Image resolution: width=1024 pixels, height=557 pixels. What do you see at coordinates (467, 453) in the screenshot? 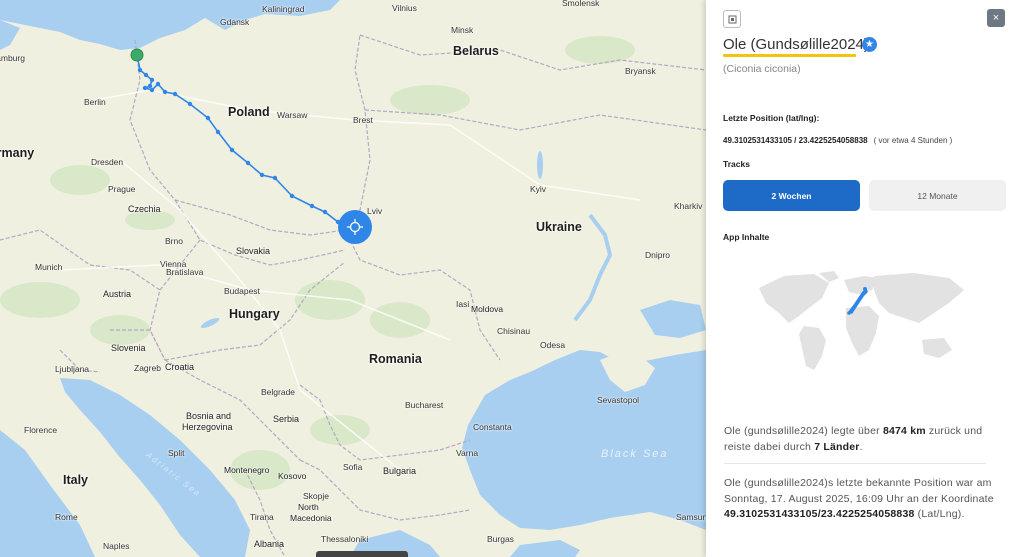
I see `city-label: Varna` at bounding box center [467, 453].